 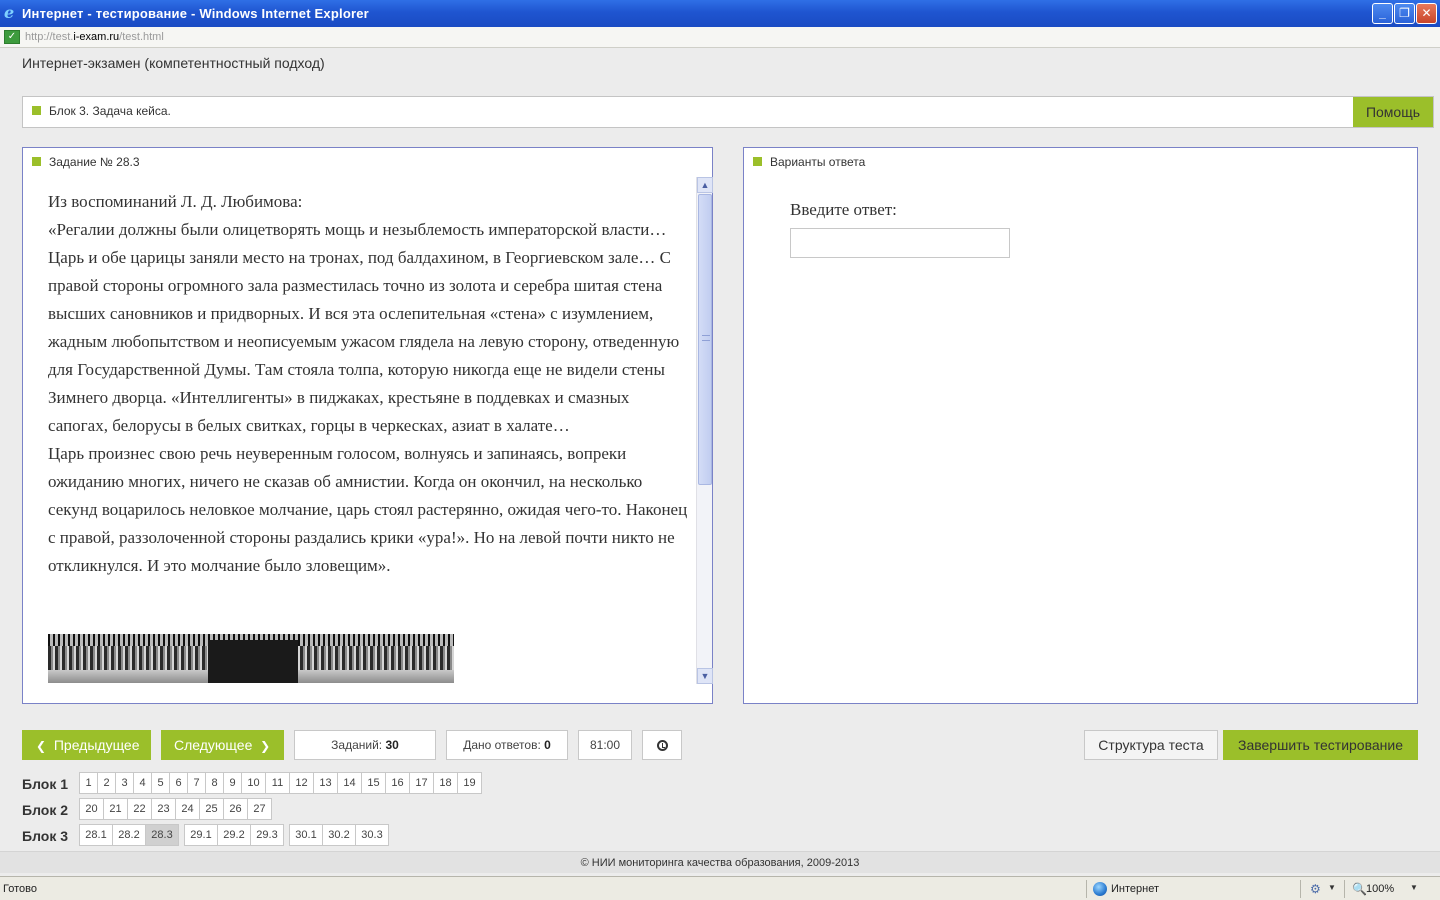 I want to click on task-cells: 28.1 28.2 28.3 29.1 29.2 29.3 30.1 30.2 30.3, so click(x=234, y=835).